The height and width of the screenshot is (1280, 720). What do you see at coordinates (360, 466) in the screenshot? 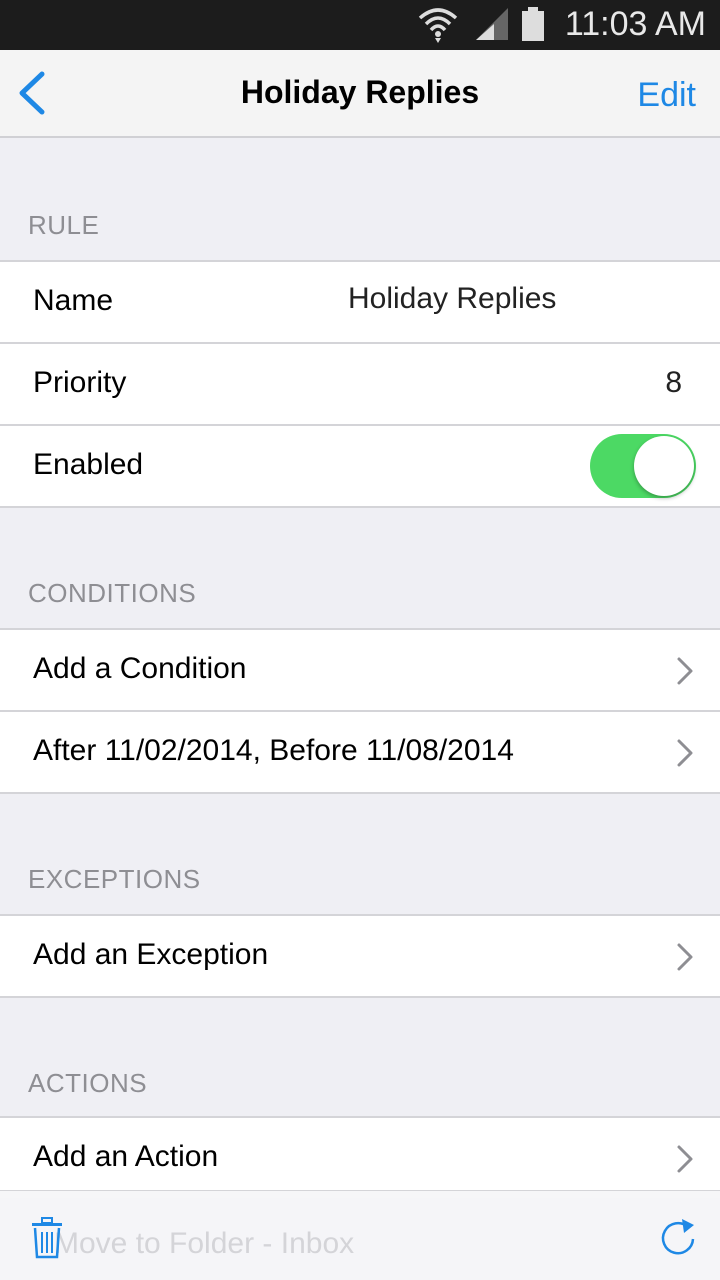
I see `rule-enabled-row: Enabled` at bounding box center [360, 466].